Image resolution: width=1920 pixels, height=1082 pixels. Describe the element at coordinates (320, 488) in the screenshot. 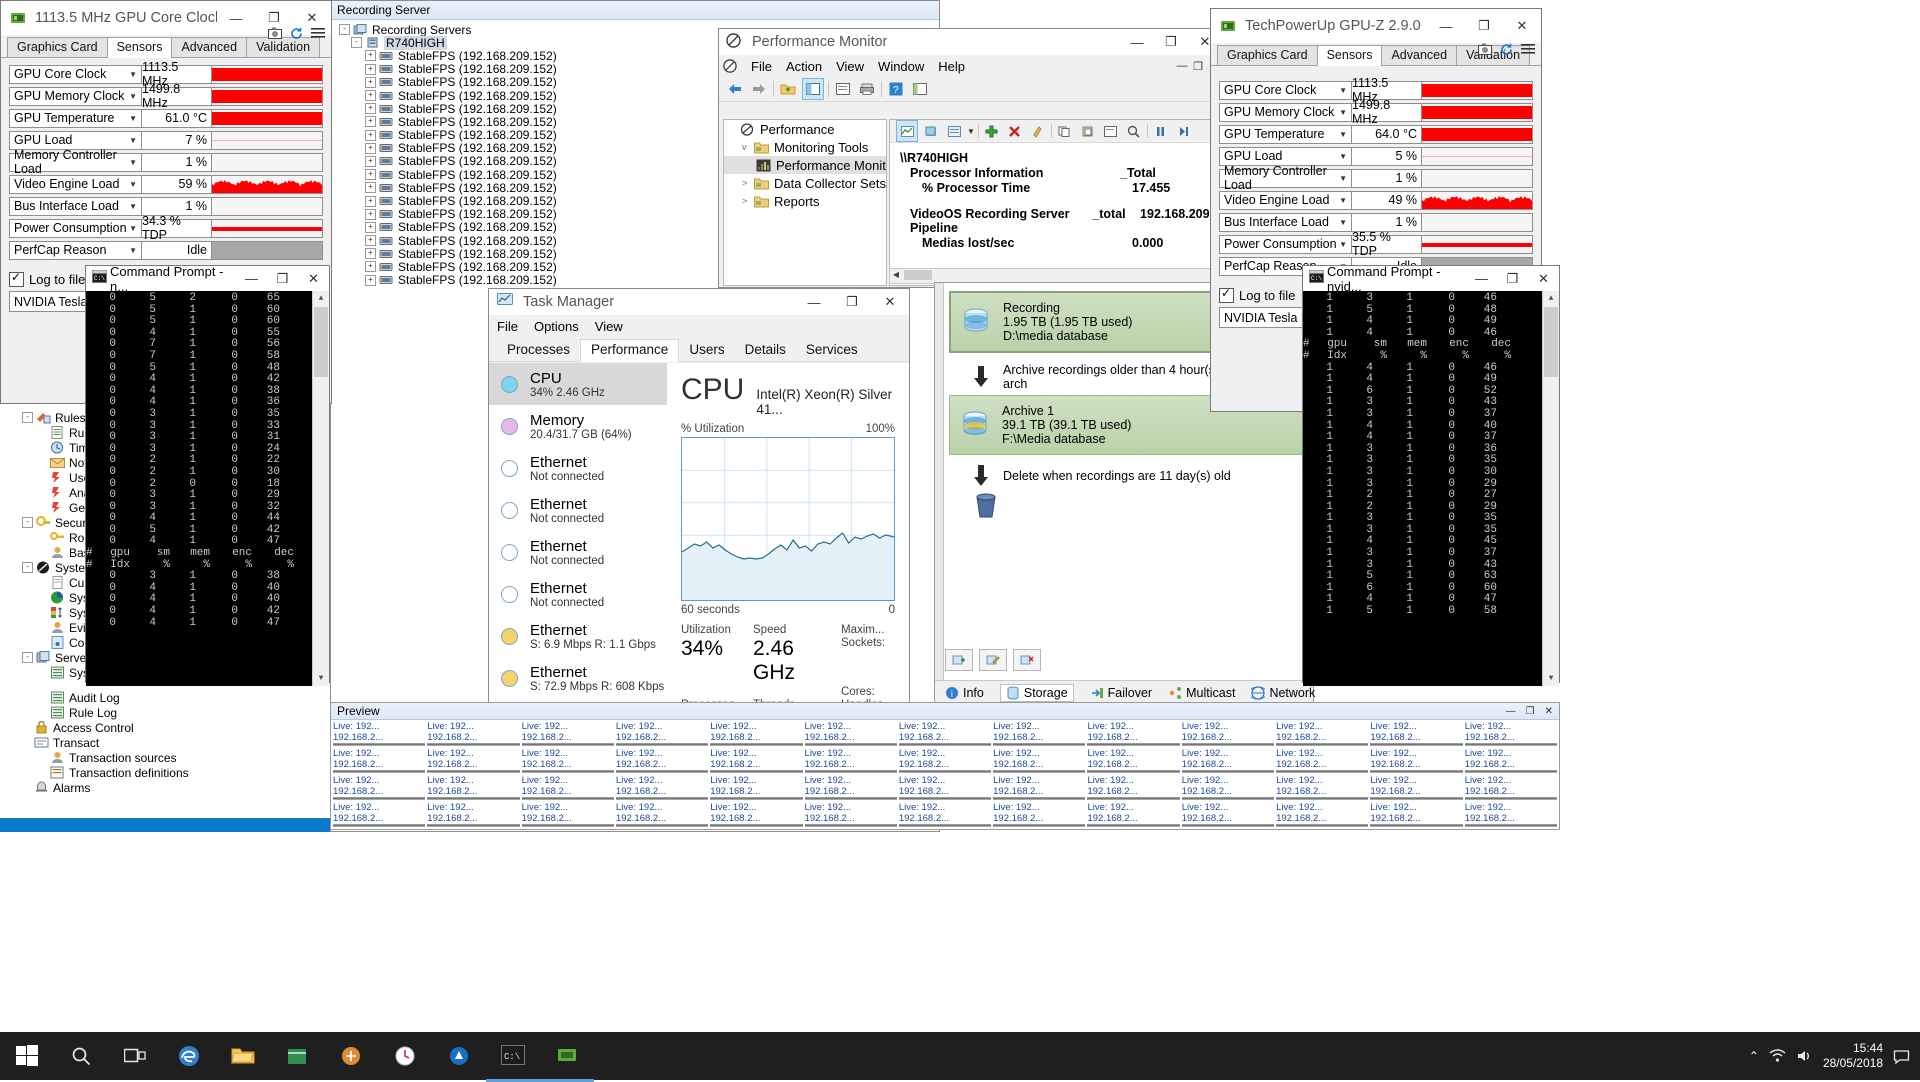

I see `cmd-left-scrollbar: ▲ ▼` at that location.